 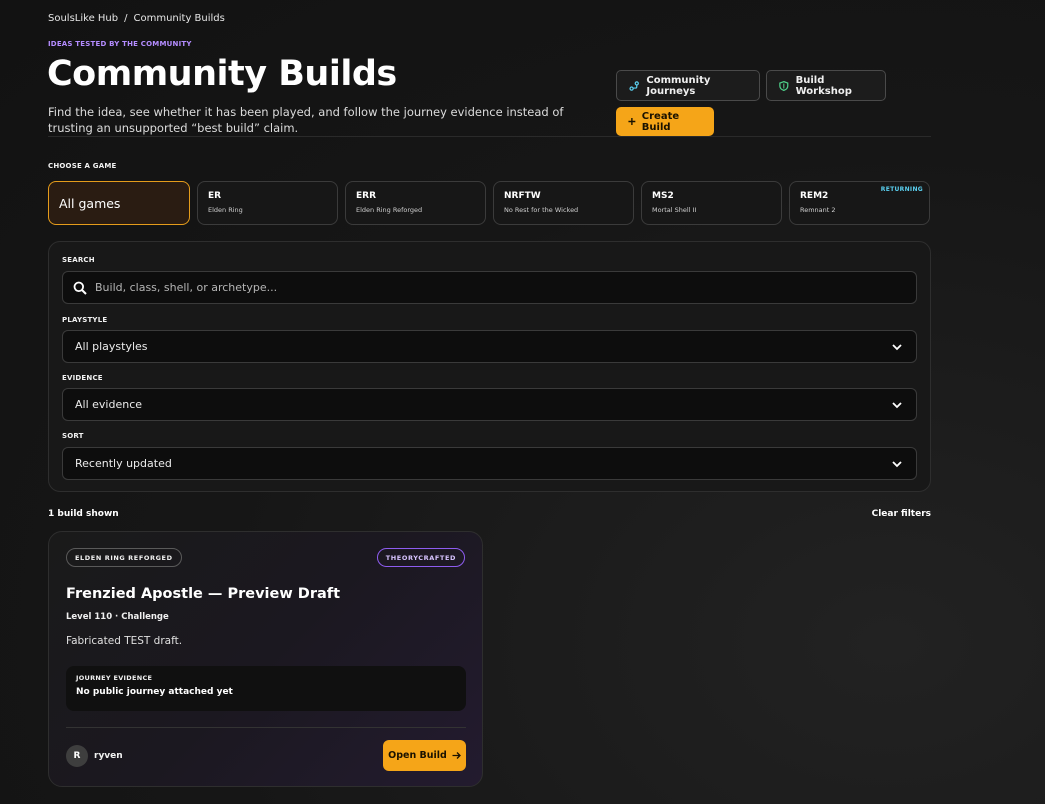 What do you see at coordinates (203, 594) in the screenshot?
I see `build-title: Frenzied Apostle — Preview Draft` at bounding box center [203, 594].